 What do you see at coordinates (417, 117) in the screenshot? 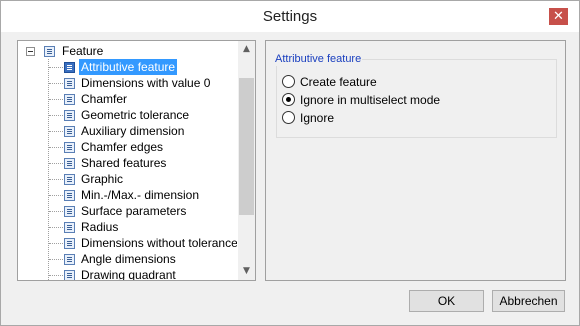
I see `radio-option: Ignore` at bounding box center [417, 117].